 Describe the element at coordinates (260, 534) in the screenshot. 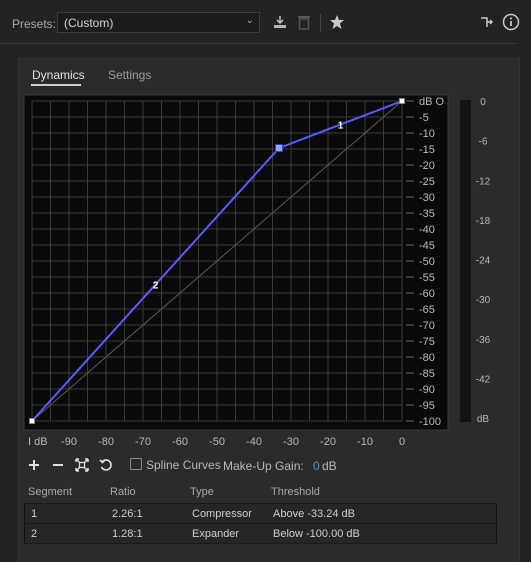

I see `table-row: 2 1.28:1 Expander Below -100.00 dB` at that location.